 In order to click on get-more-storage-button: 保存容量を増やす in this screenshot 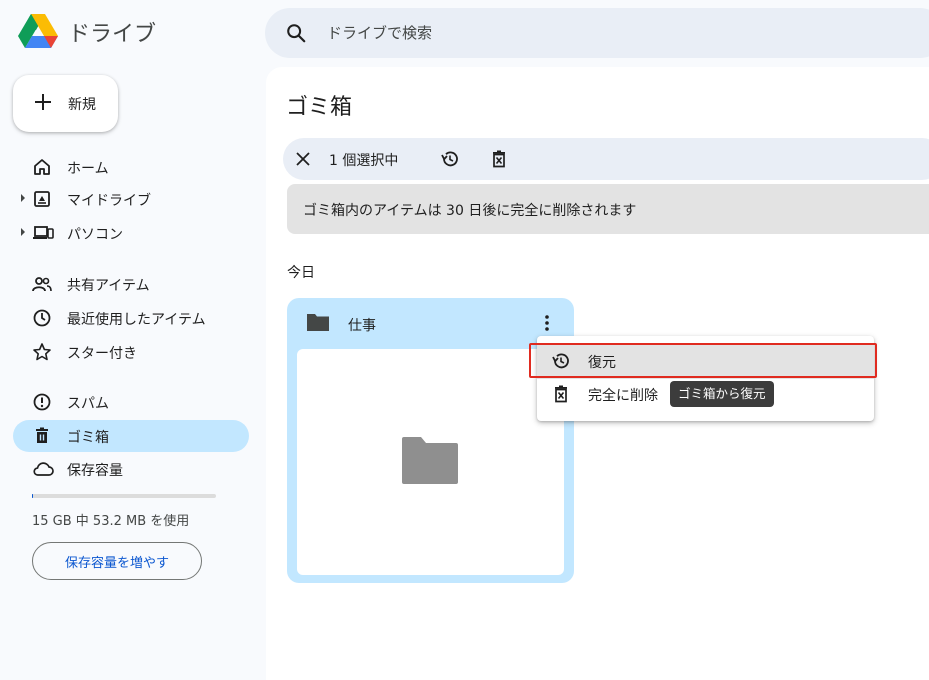, I will do `click(117, 561)`.